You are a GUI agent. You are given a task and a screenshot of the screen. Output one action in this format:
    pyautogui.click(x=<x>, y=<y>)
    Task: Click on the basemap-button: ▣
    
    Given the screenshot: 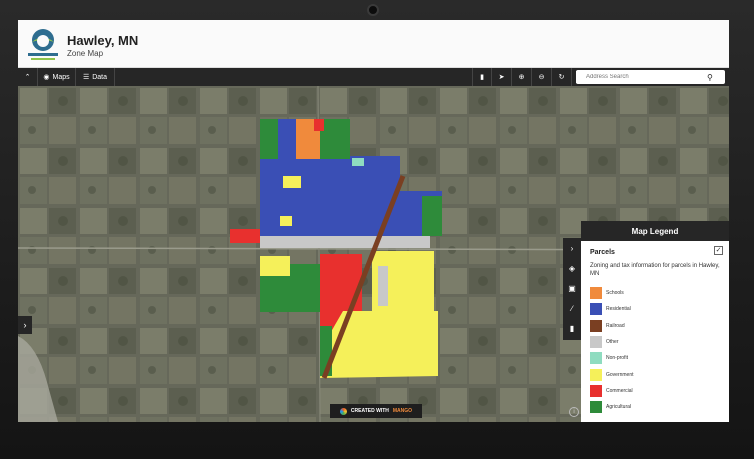 What is the action you would take?
    pyautogui.click(x=572, y=288)
    